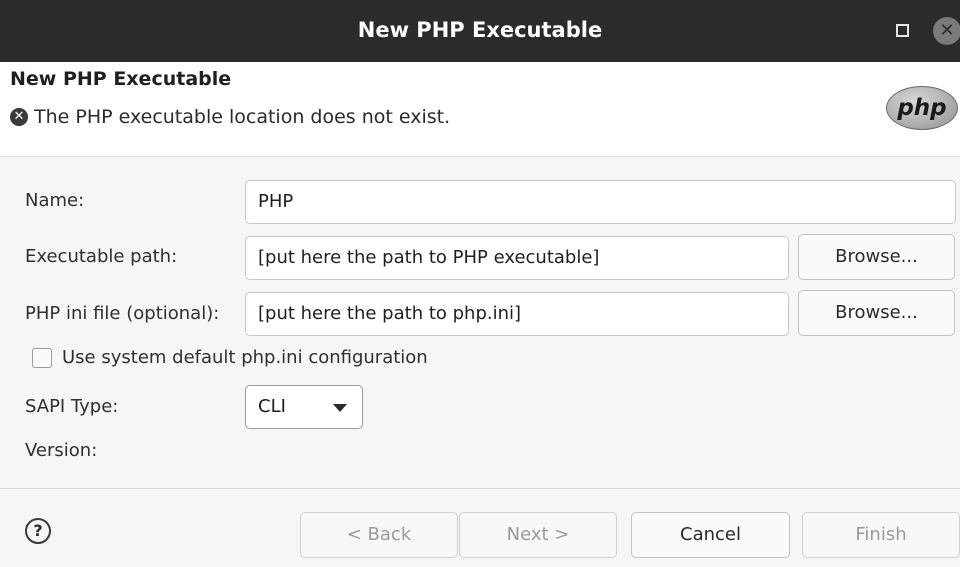 This screenshot has height=567, width=960. What do you see at coordinates (55, 200) in the screenshot?
I see `name-label: Name:` at bounding box center [55, 200].